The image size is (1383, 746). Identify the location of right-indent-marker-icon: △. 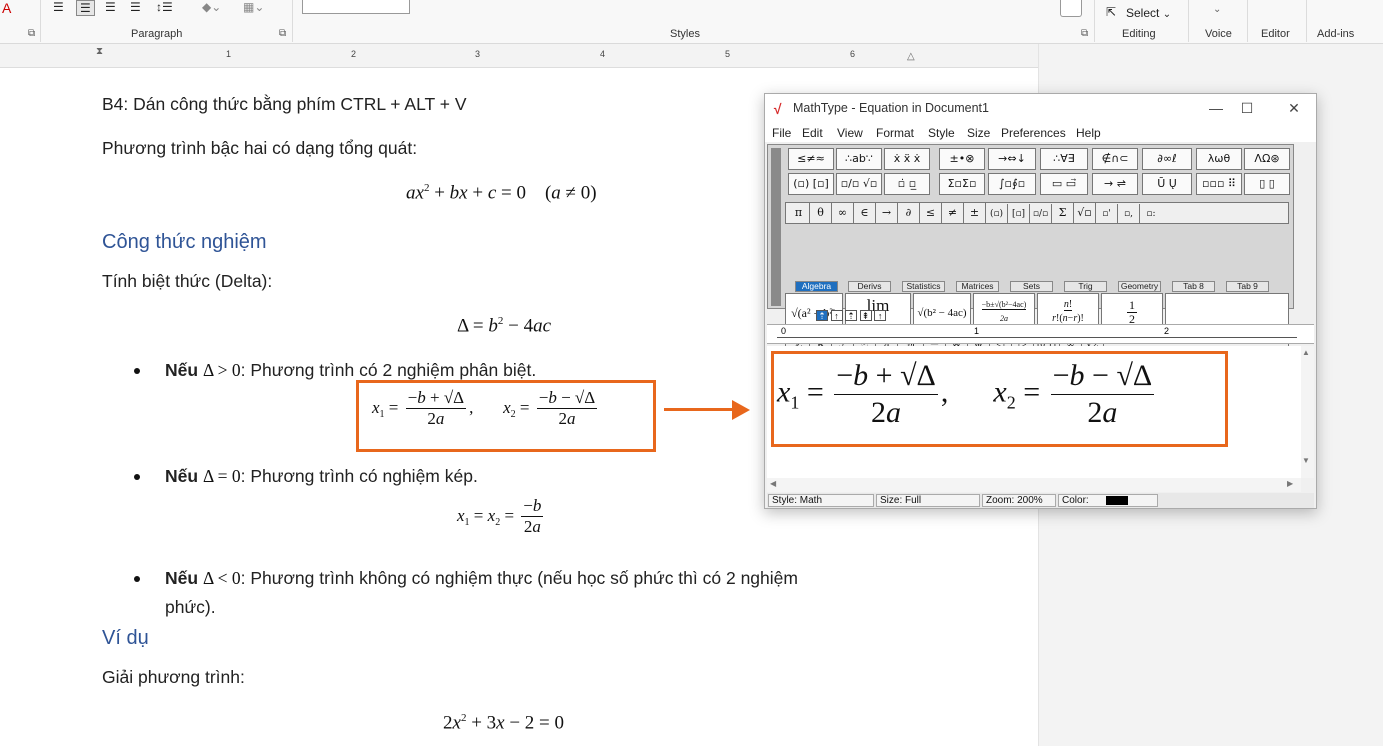
(911, 56).